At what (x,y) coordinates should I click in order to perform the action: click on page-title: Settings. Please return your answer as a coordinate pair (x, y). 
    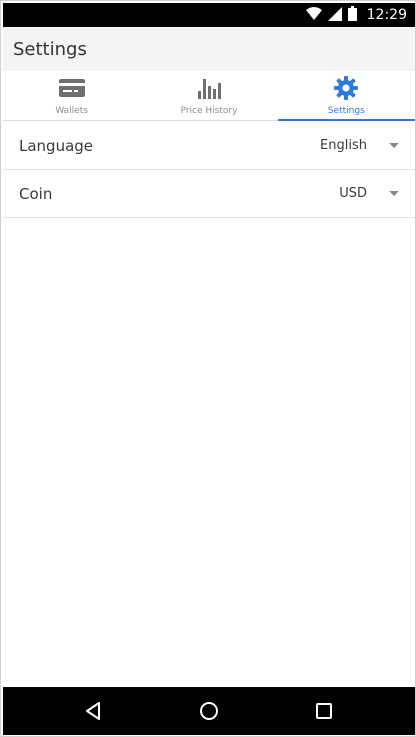
    Looking at the image, I should click on (50, 49).